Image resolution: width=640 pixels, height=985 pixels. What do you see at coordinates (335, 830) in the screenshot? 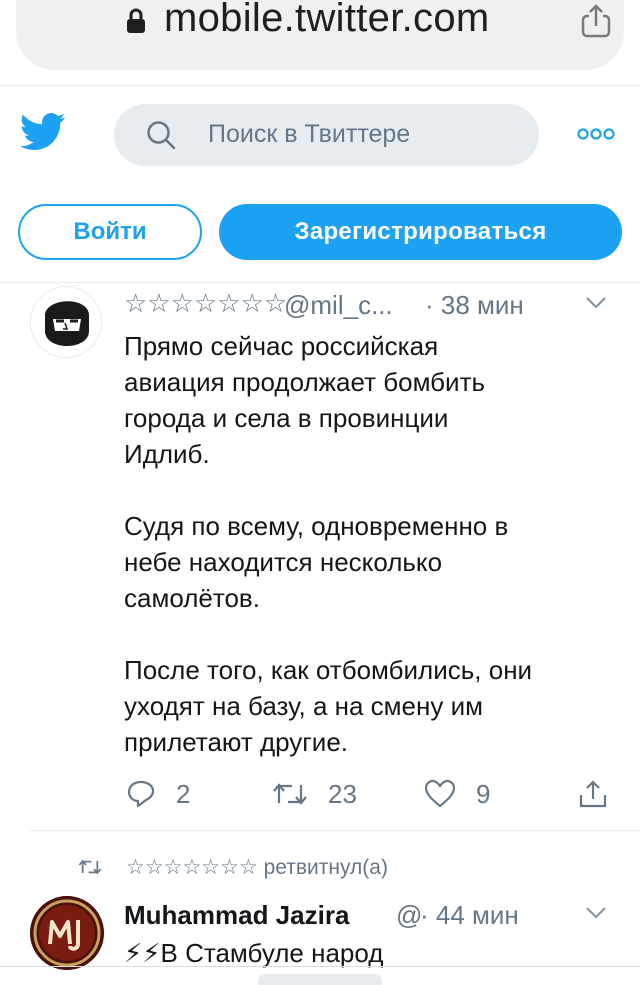
I see `tweet-divider` at bounding box center [335, 830].